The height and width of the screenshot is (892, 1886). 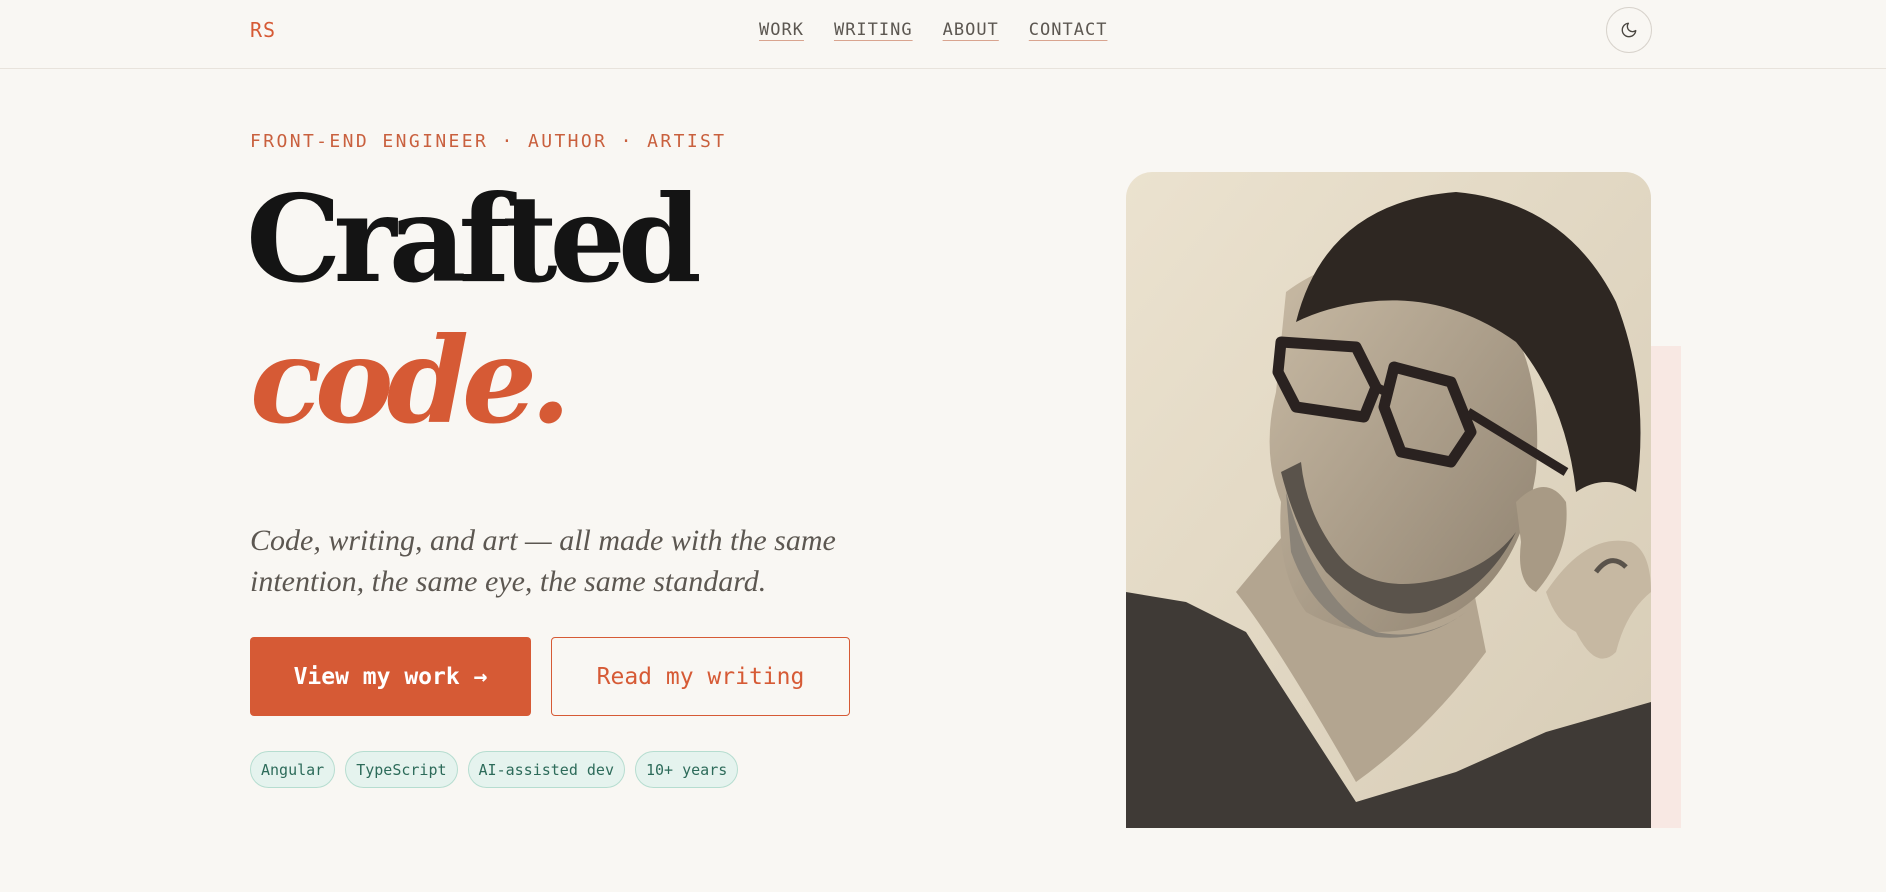 What do you see at coordinates (546, 769) in the screenshot?
I see `tag-ai-assisted-dev: AI-assisted dev` at bounding box center [546, 769].